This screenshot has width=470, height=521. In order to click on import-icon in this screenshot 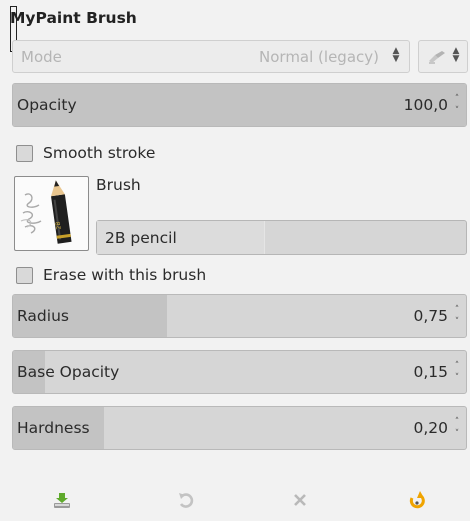, I will do `click(62, 500)`.